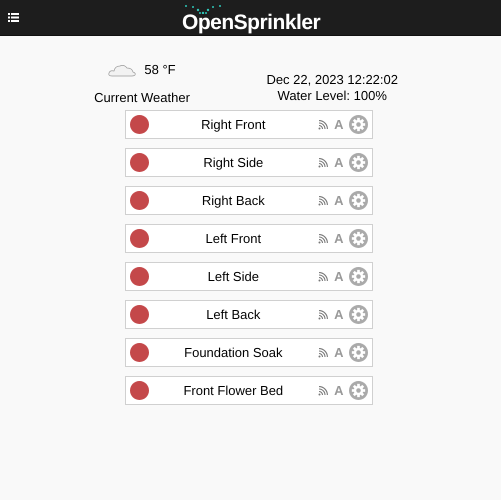 This screenshot has height=500, width=501. What do you see at coordinates (233, 315) in the screenshot?
I see `station-name: Left Back` at bounding box center [233, 315].